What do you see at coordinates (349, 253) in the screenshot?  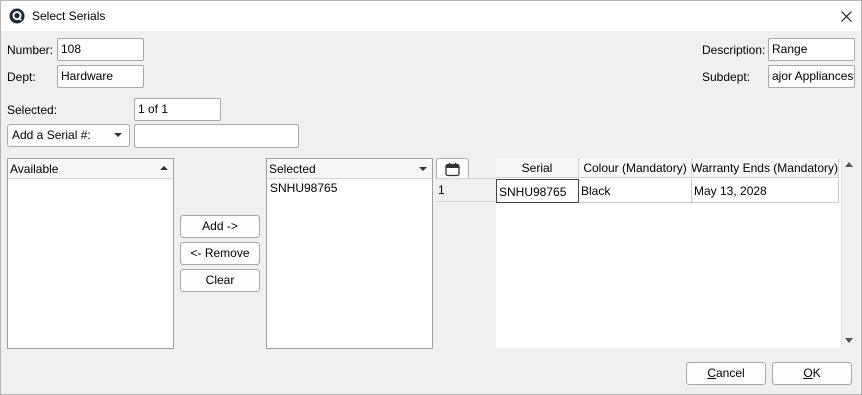 I see `selected-list: Selected SNHU98765` at bounding box center [349, 253].